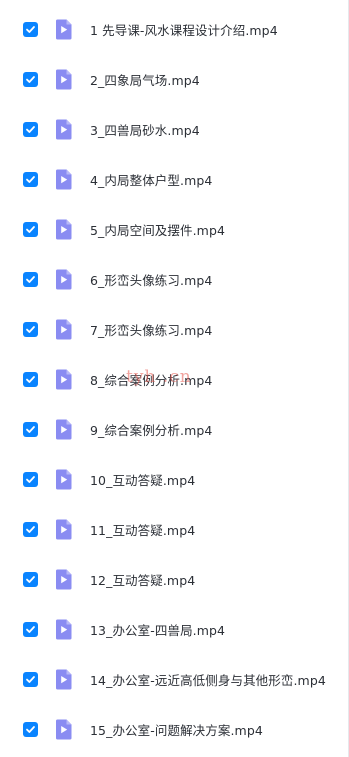 The width and height of the screenshot is (349, 757). Describe the element at coordinates (151, 279) in the screenshot. I see `file-name: 6_形峦头像练习.mp4` at that location.